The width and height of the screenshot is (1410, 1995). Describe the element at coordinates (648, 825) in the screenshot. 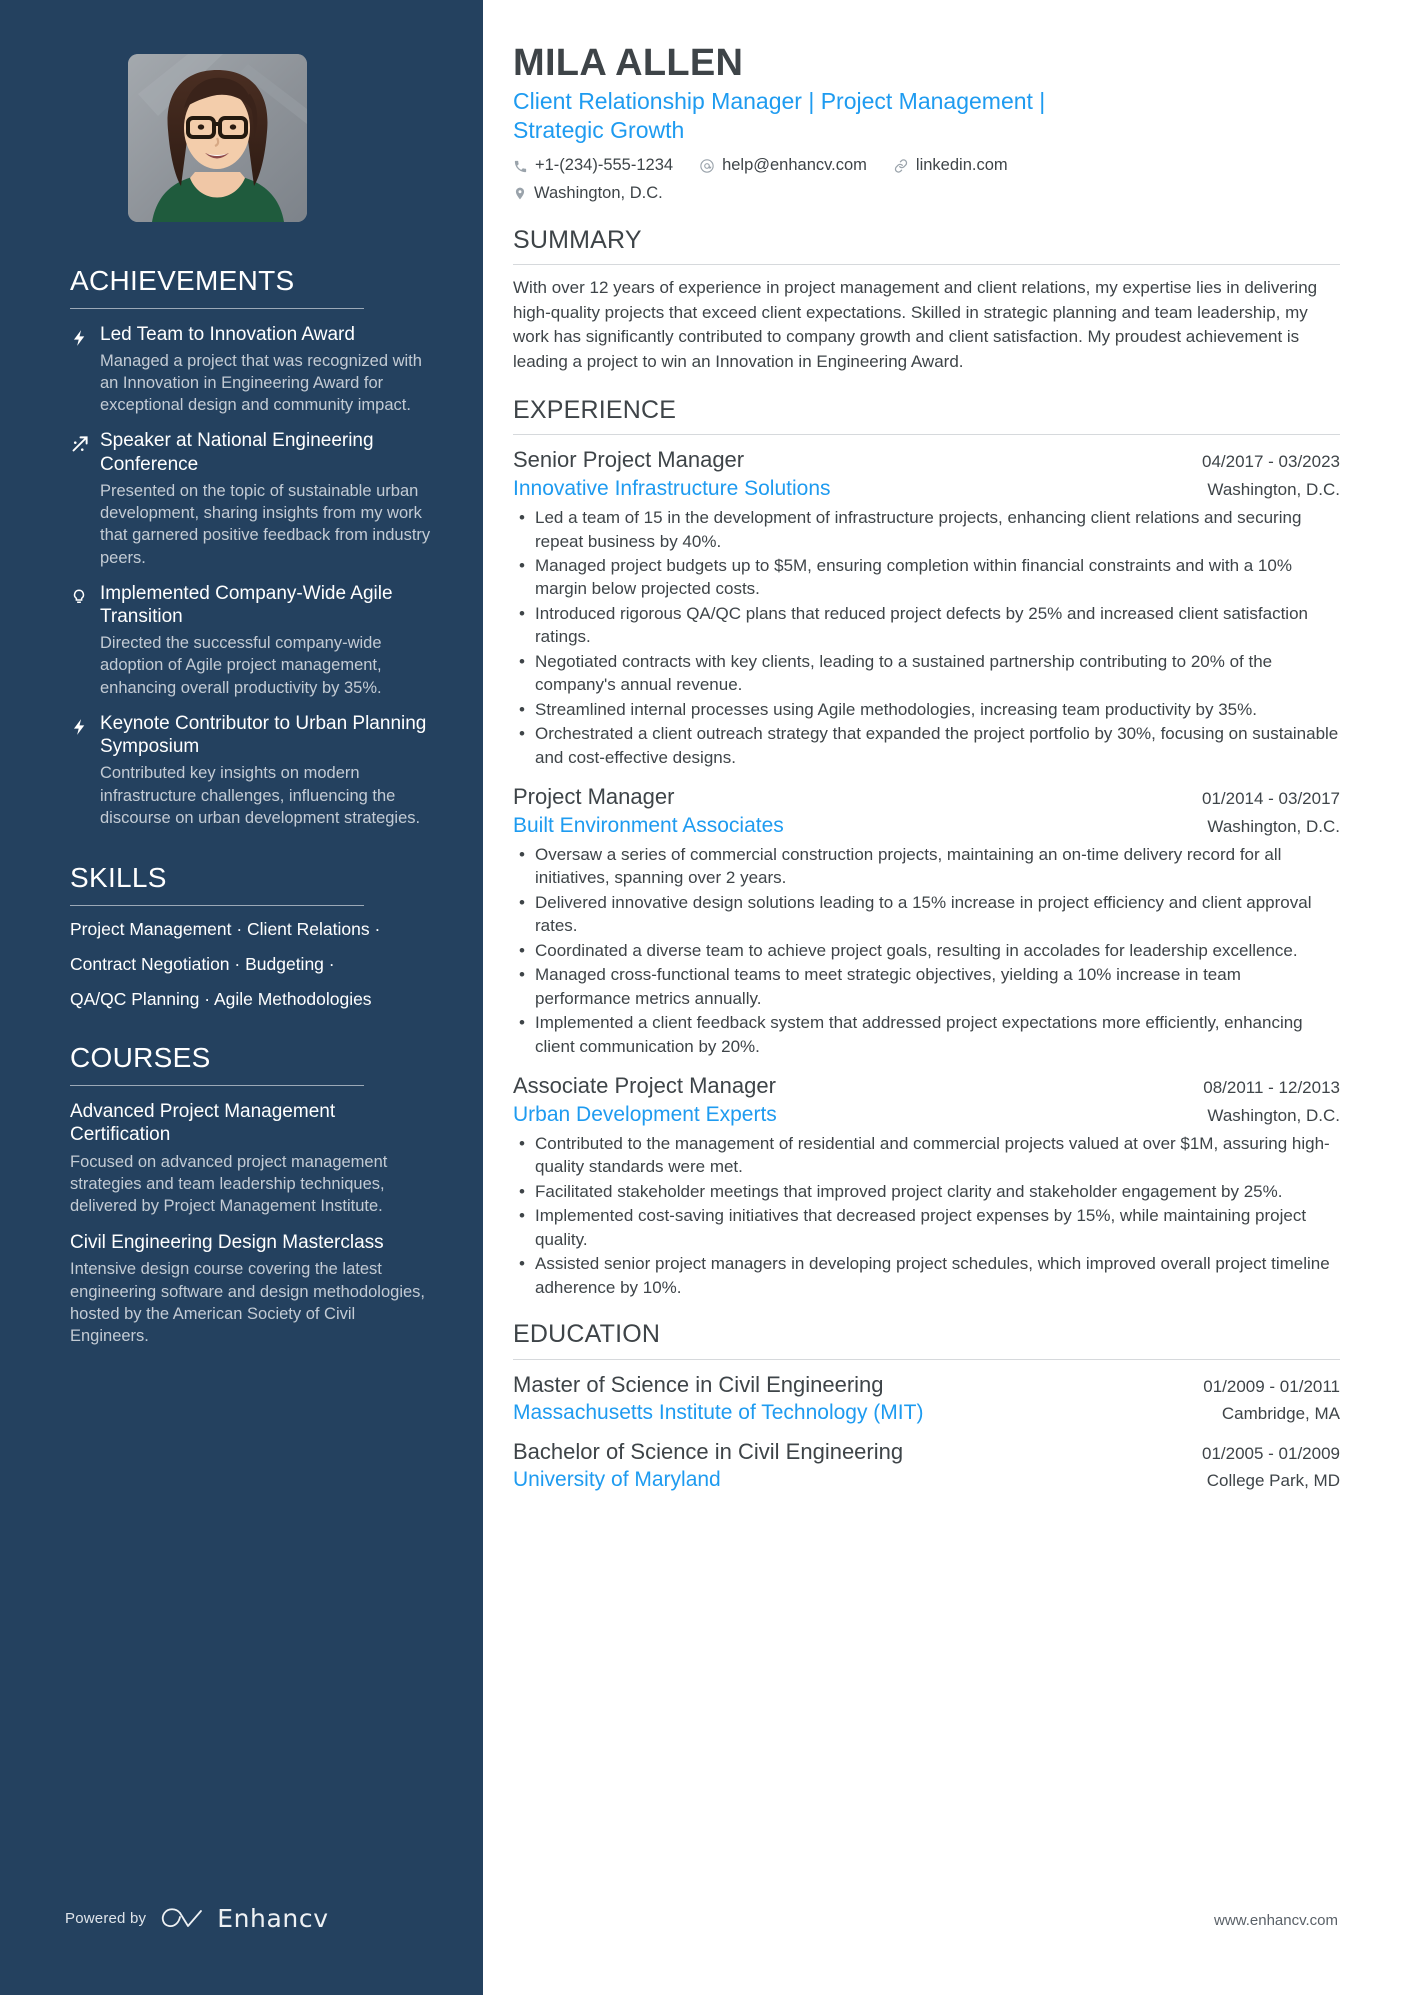

I see `experience-company: Built Environment Associates` at that location.